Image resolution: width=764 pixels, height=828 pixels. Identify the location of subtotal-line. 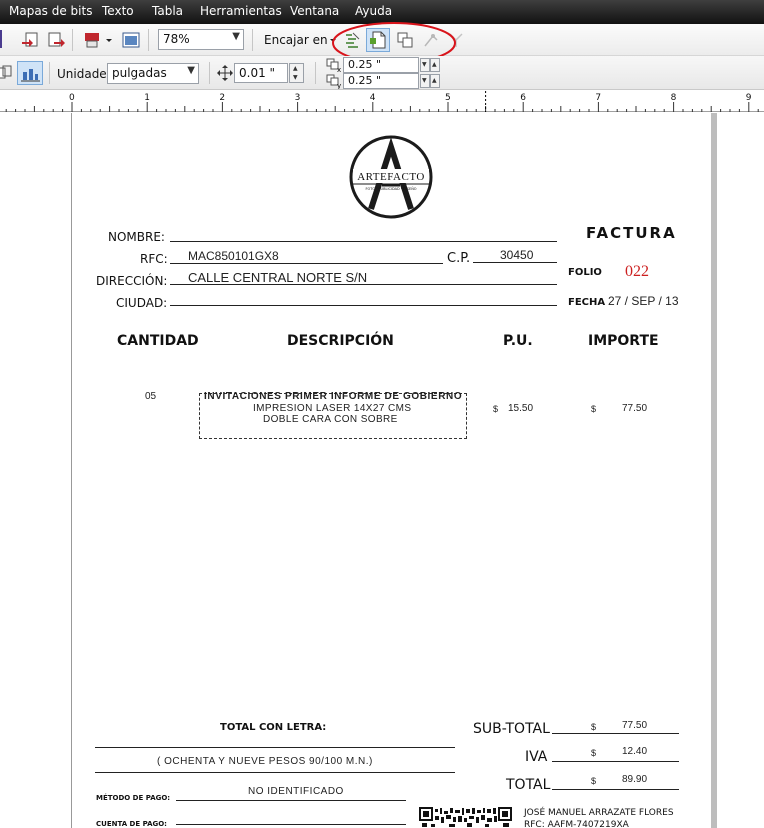
(615, 733).